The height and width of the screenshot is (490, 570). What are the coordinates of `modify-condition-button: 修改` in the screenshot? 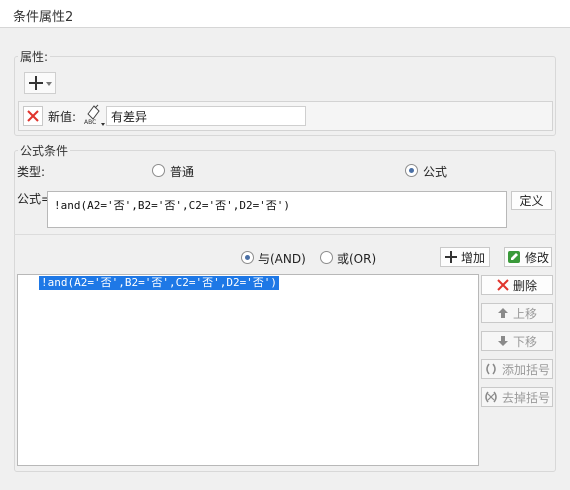 It's located at (528, 257).